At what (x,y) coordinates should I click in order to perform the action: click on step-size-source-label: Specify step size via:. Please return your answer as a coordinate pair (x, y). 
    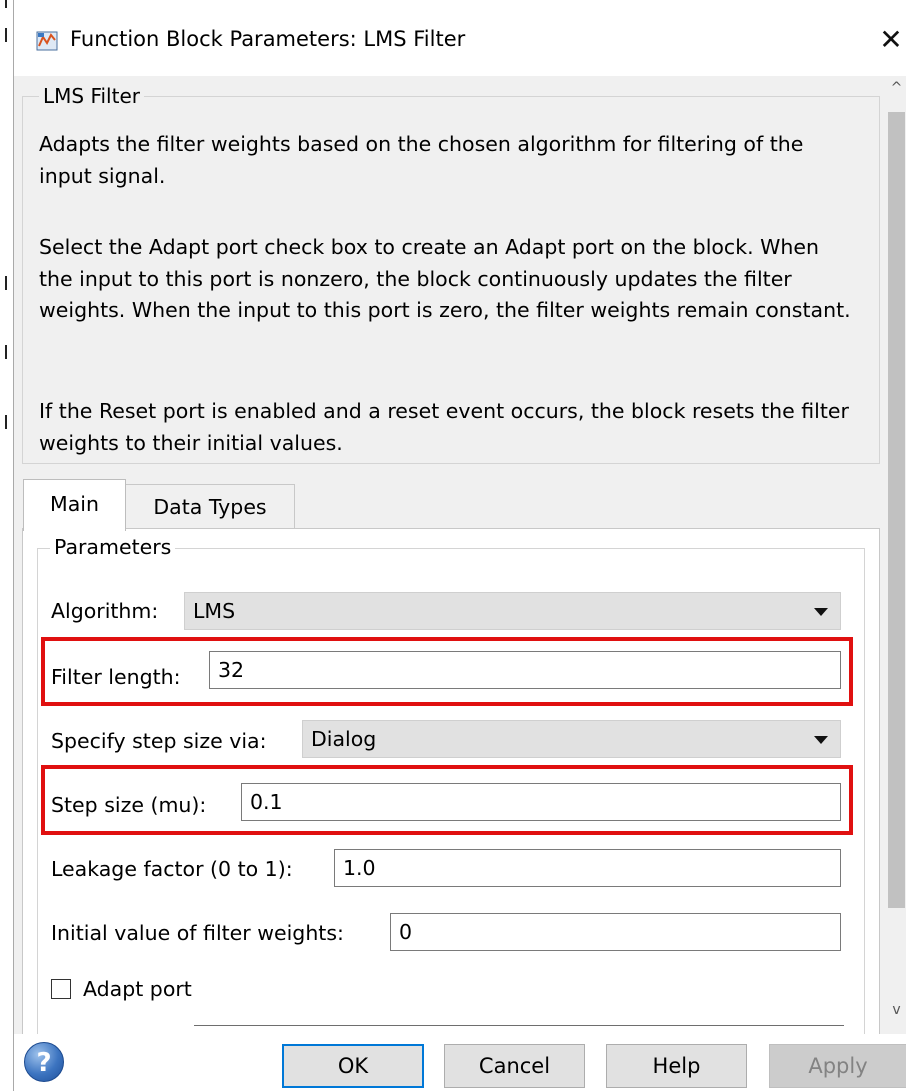
    Looking at the image, I should click on (159, 741).